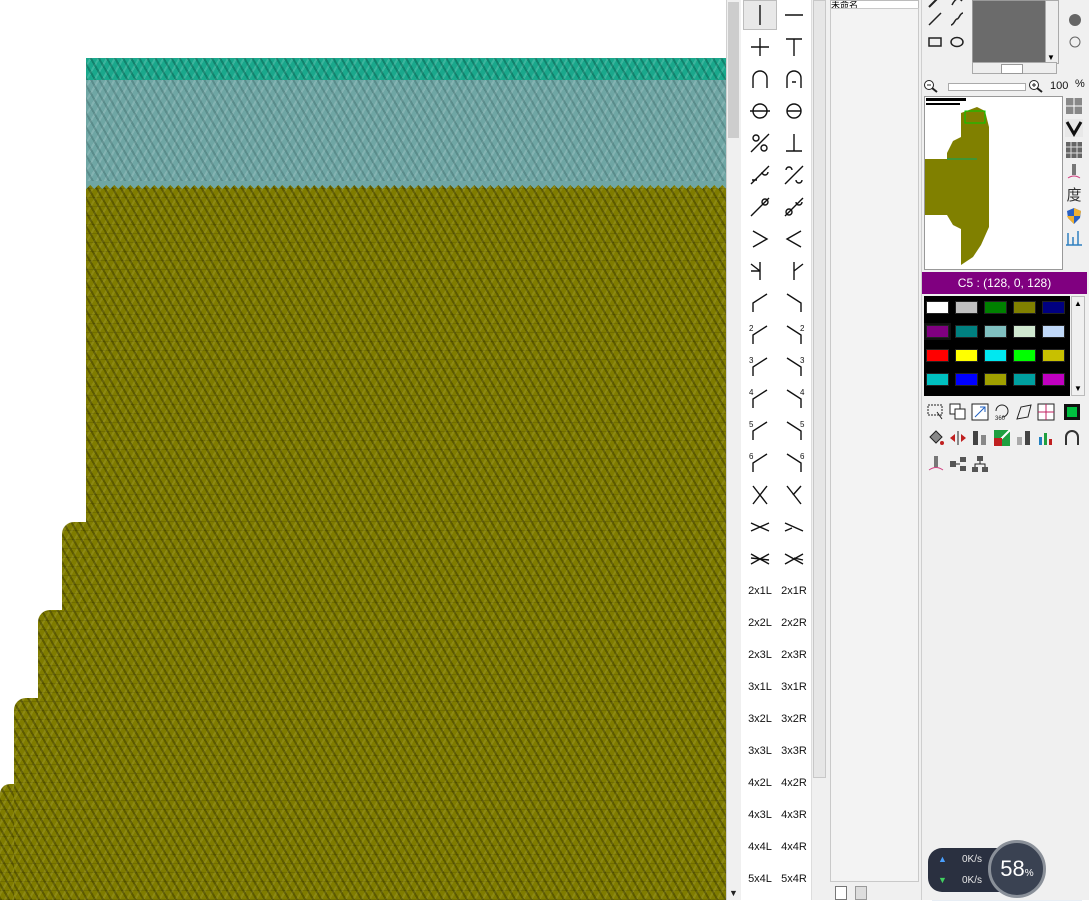 The width and height of the screenshot is (1089, 901). I want to click on tree-icon, so click(980, 464).